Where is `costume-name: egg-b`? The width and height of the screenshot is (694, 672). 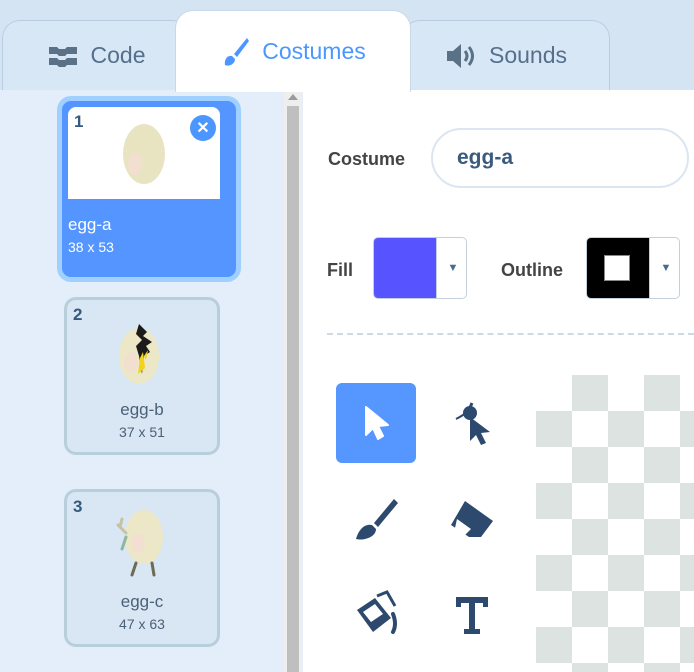 costume-name: egg-b is located at coordinates (142, 409).